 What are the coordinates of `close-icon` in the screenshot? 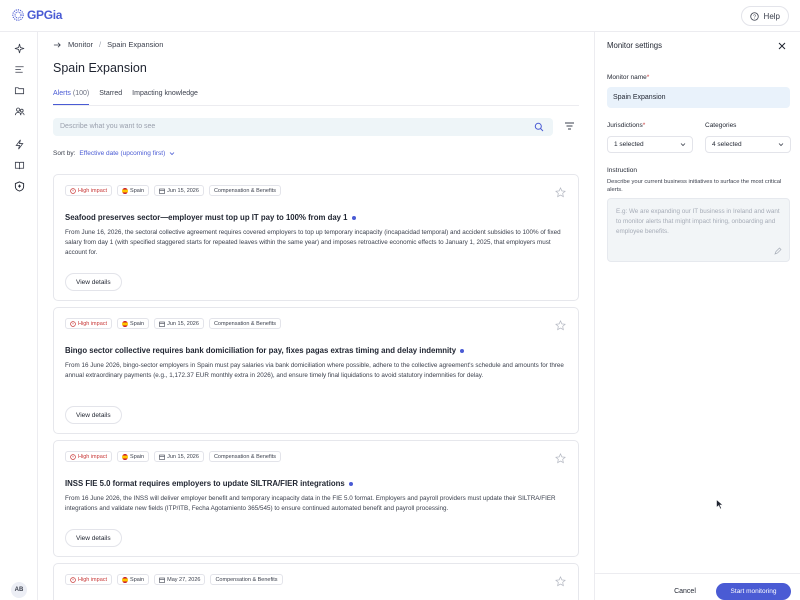 It's located at (782, 46).